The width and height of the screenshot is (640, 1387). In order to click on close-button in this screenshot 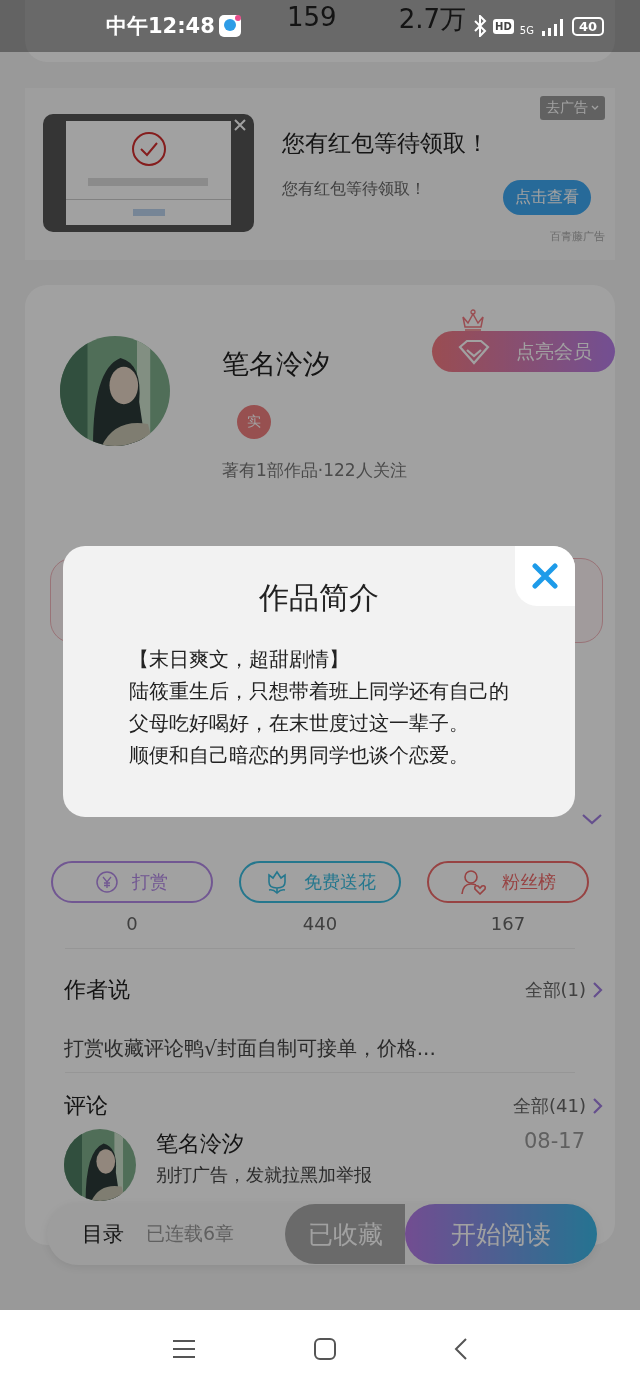, I will do `click(545, 576)`.